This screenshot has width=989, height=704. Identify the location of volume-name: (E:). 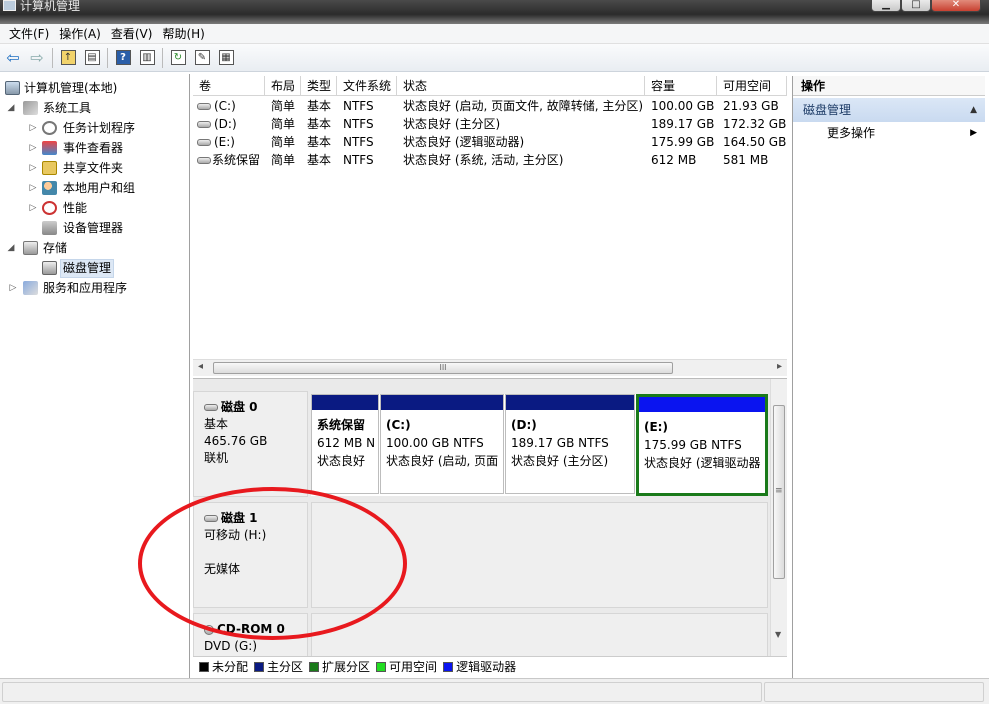
(224, 142).